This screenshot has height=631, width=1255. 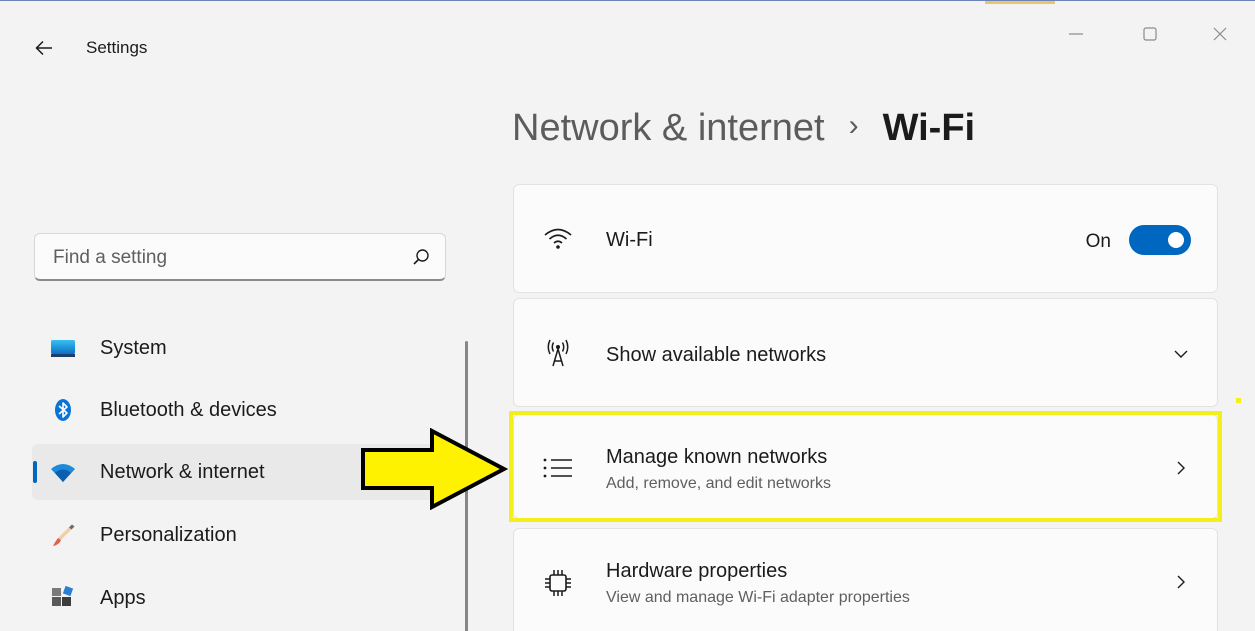 I want to click on show-networks-title: Show available networks, so click(x=716, y=355).